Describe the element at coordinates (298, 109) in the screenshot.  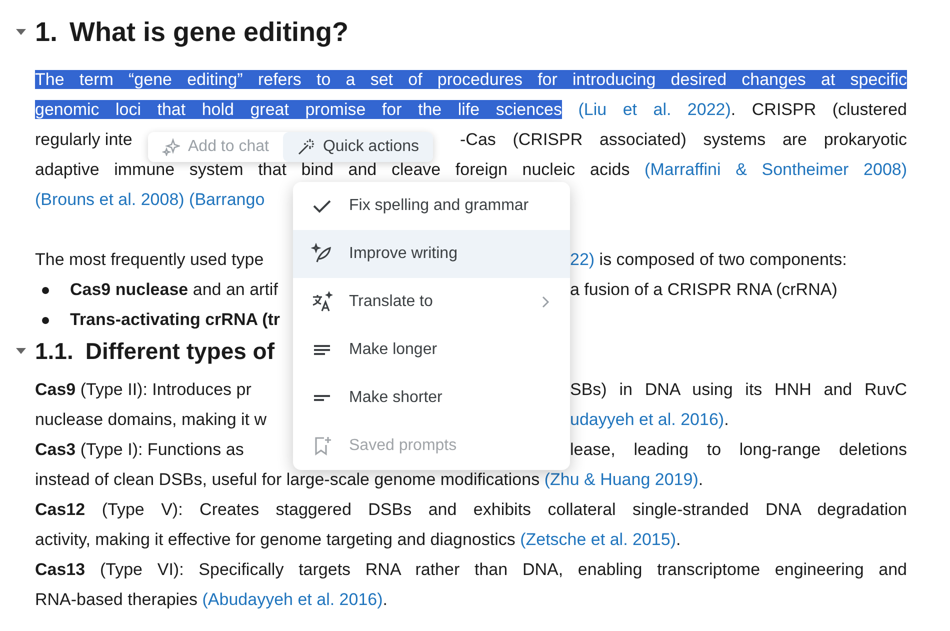
I see `selected-text: genomic loci that hold great promise for the life sciences` at that location.